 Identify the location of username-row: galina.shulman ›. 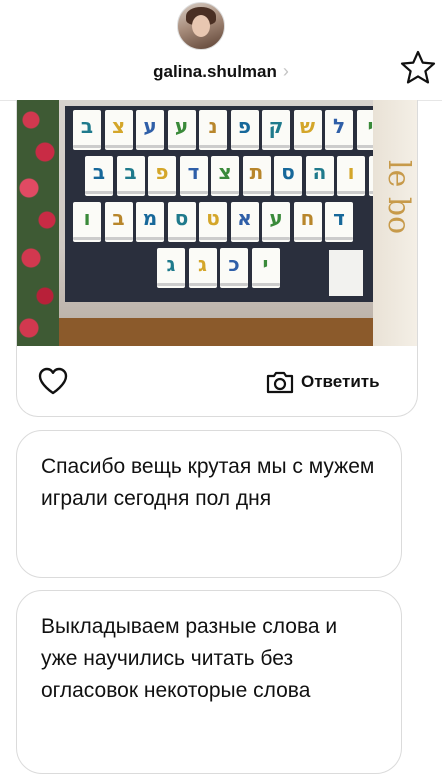
(221, 71).